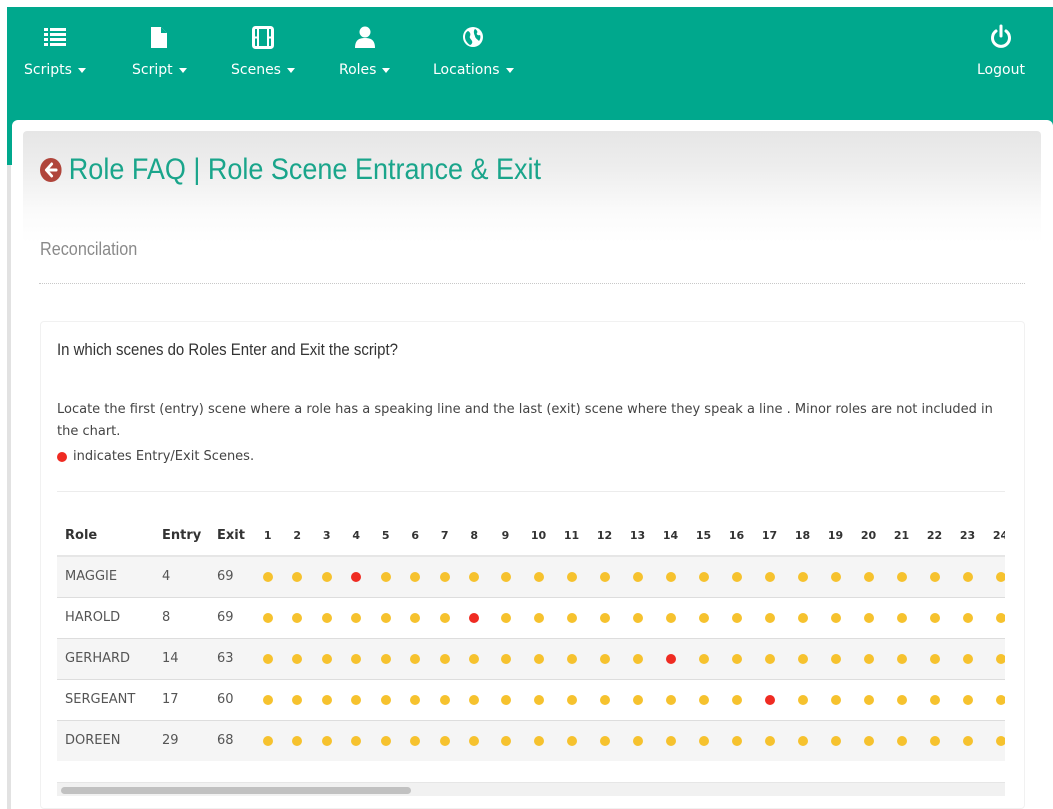  I want to click on header-scene: 12, so click(604, 536).